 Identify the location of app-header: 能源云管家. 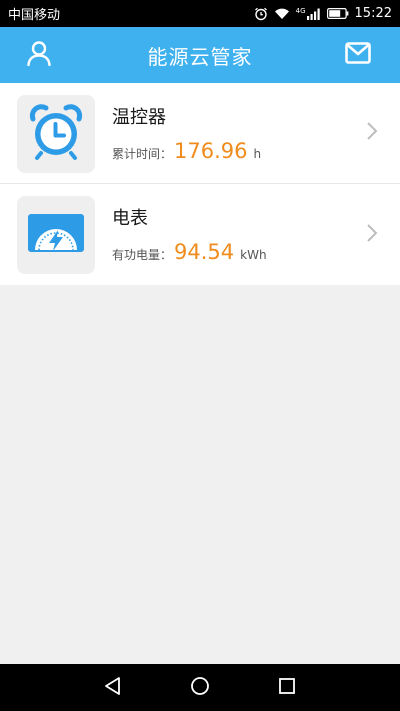
(200, 55).